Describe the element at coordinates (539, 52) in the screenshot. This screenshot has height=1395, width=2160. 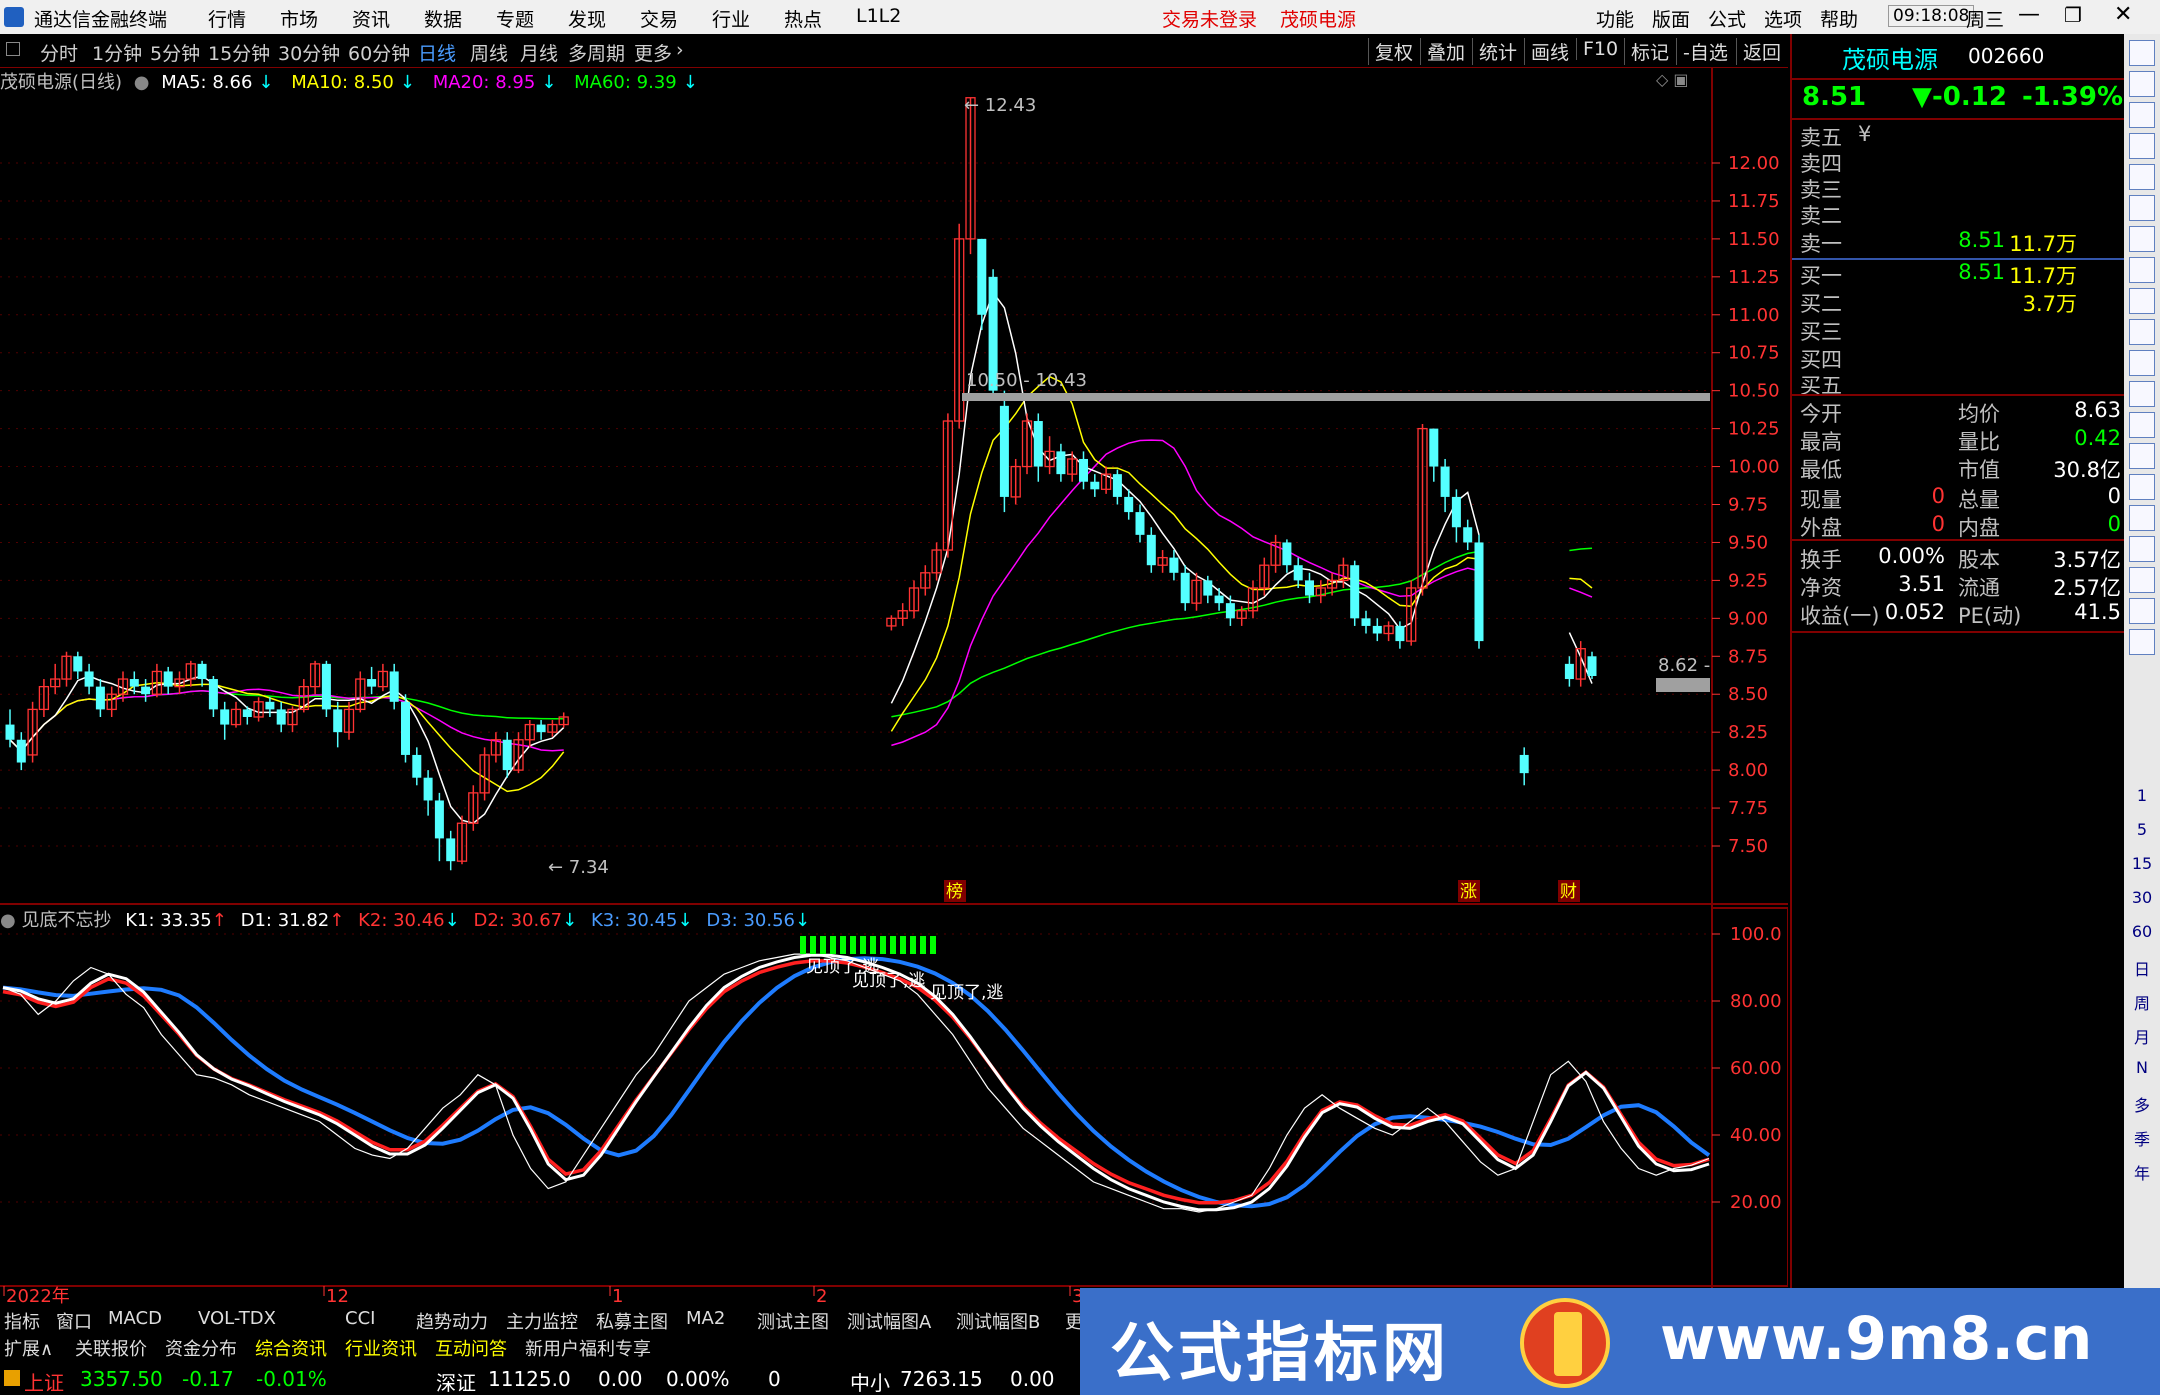
I see `tf-monthly: 月线` at that location.